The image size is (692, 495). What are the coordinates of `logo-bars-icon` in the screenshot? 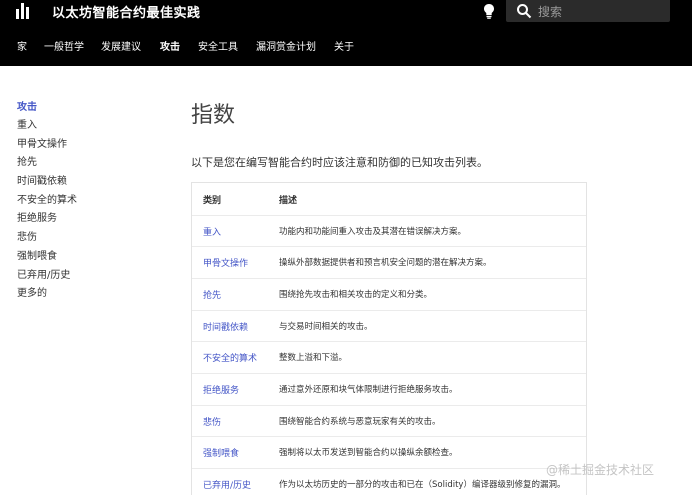 It's located at (24, 11).